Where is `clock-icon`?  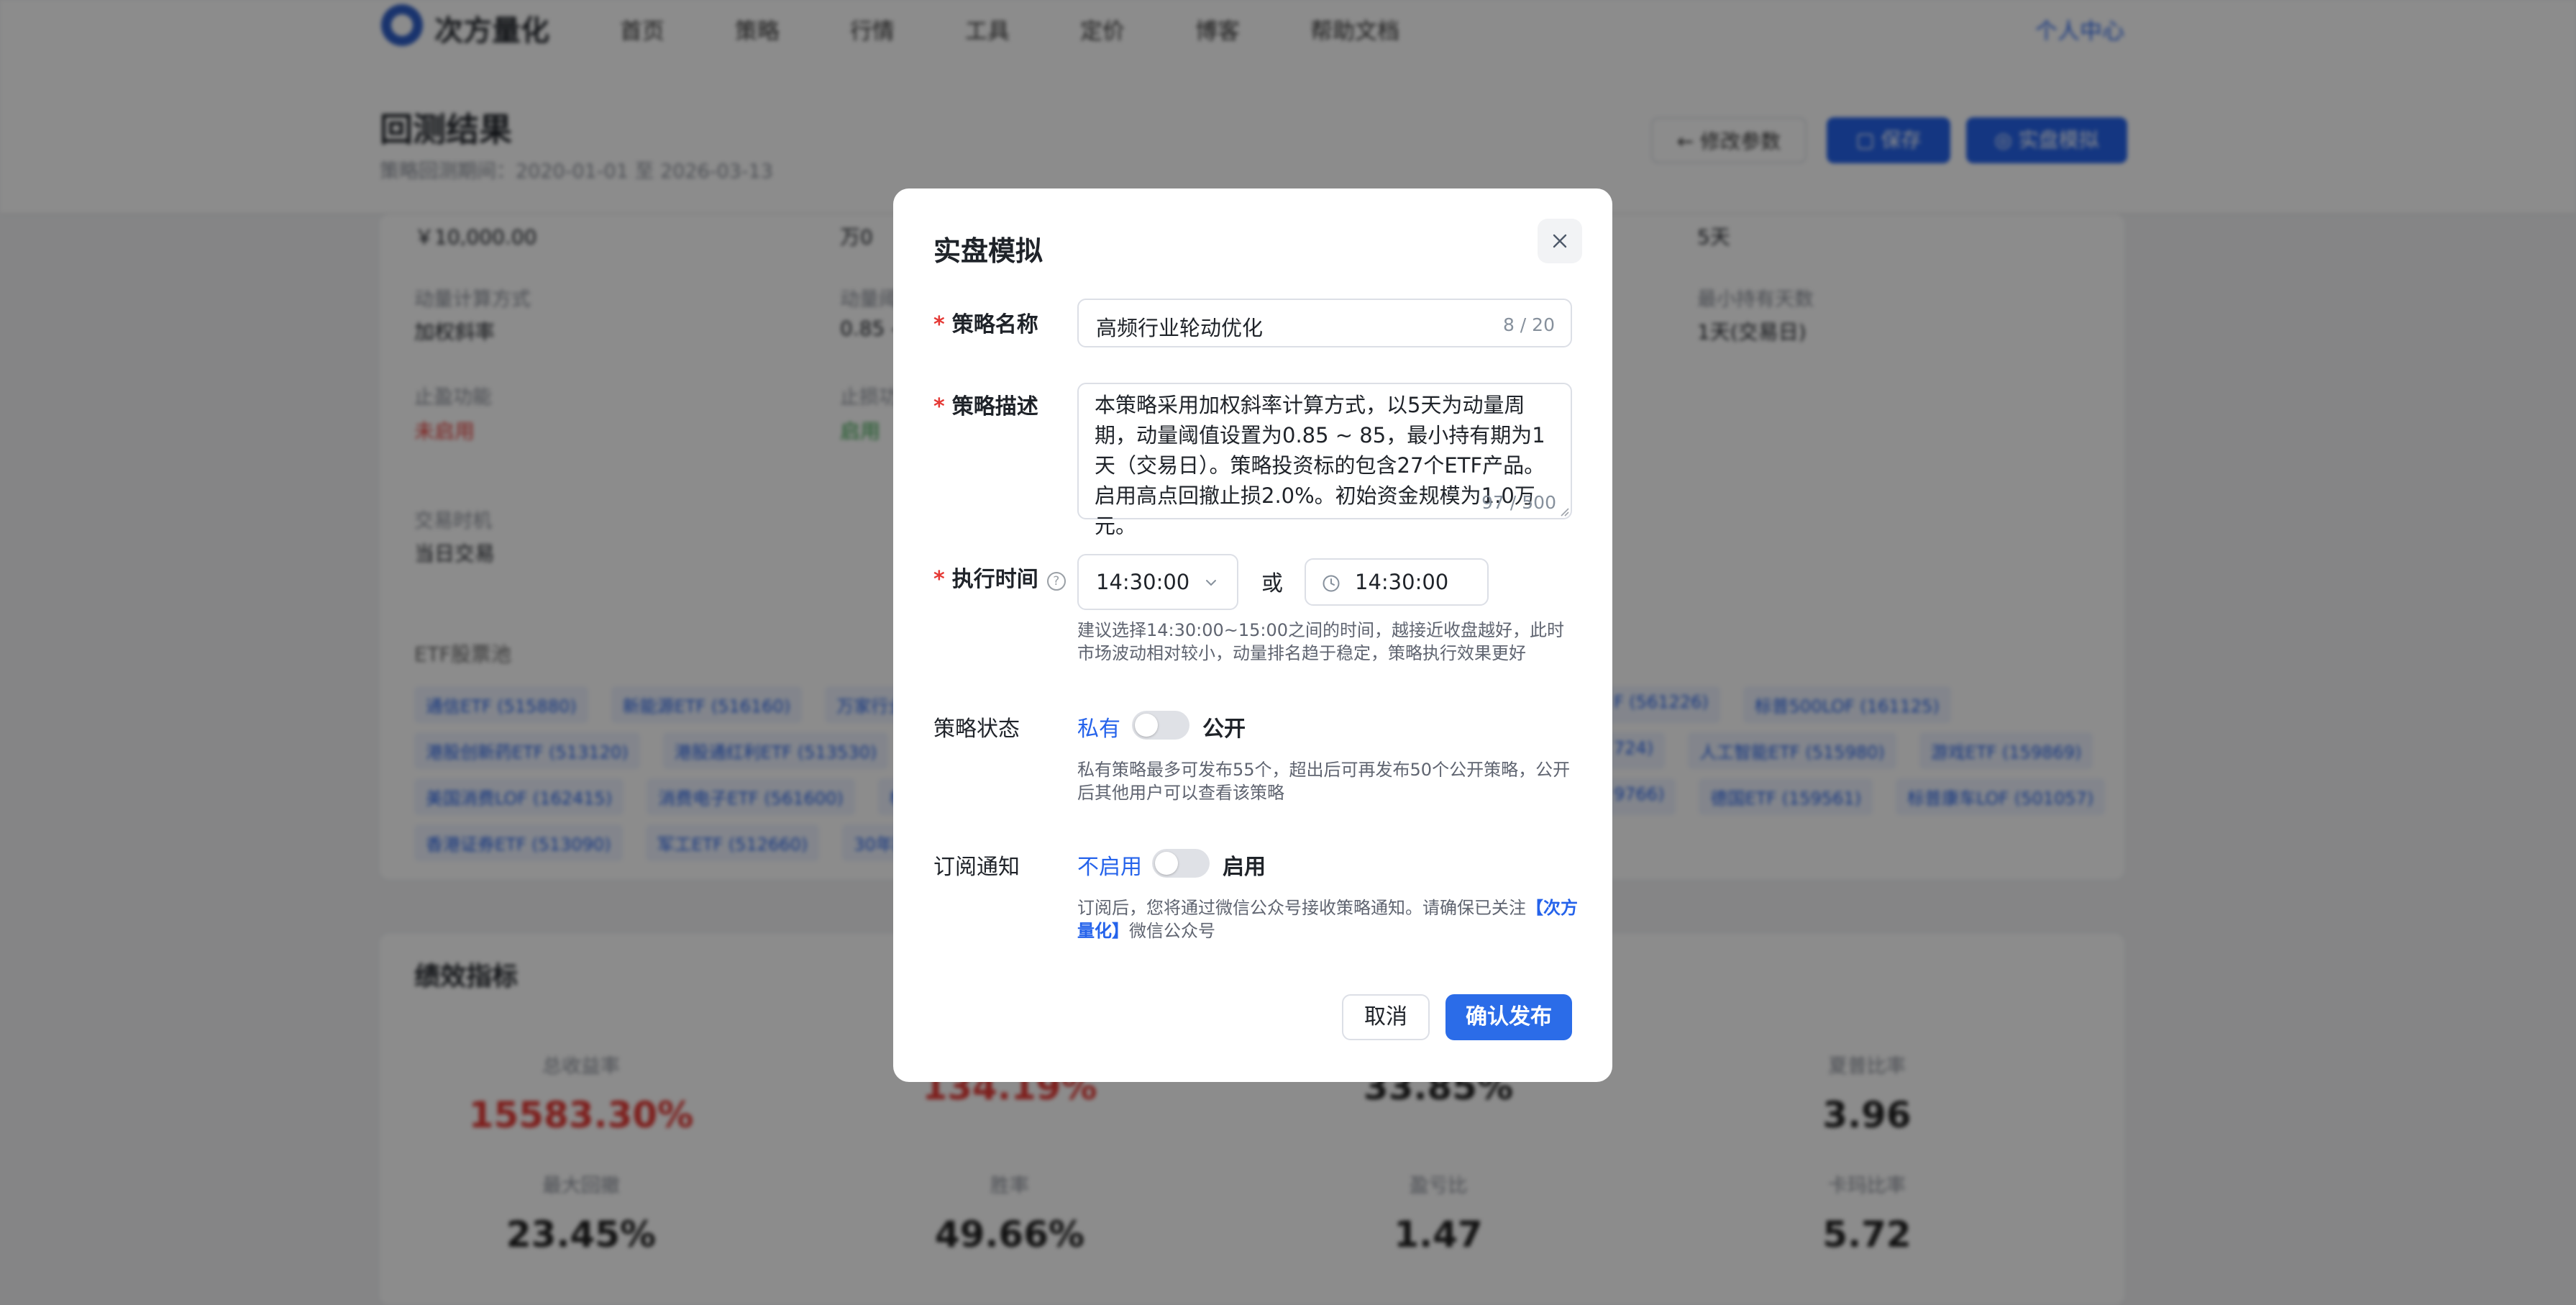 clock-icon is located at coordinates (1331, 583).